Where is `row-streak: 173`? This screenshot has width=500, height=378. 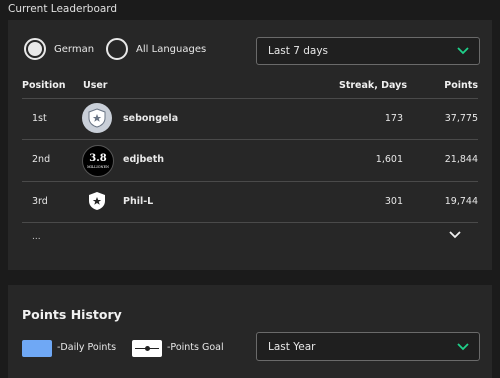
row-streak: 173 is located at coordinates (393, 118).